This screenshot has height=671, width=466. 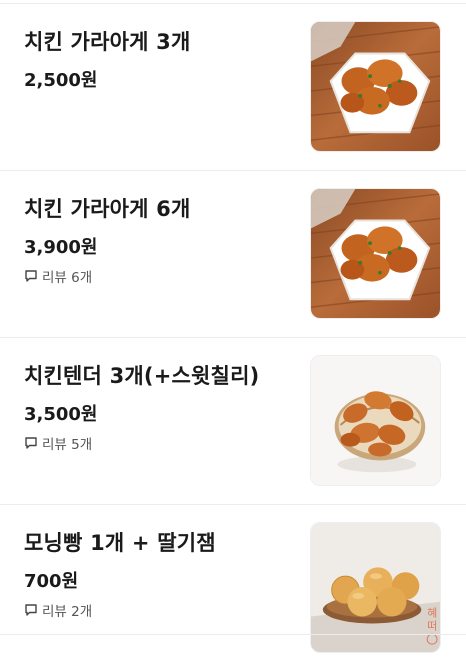 I want to click on svg-text: 혜, so click(x=432, y=613).